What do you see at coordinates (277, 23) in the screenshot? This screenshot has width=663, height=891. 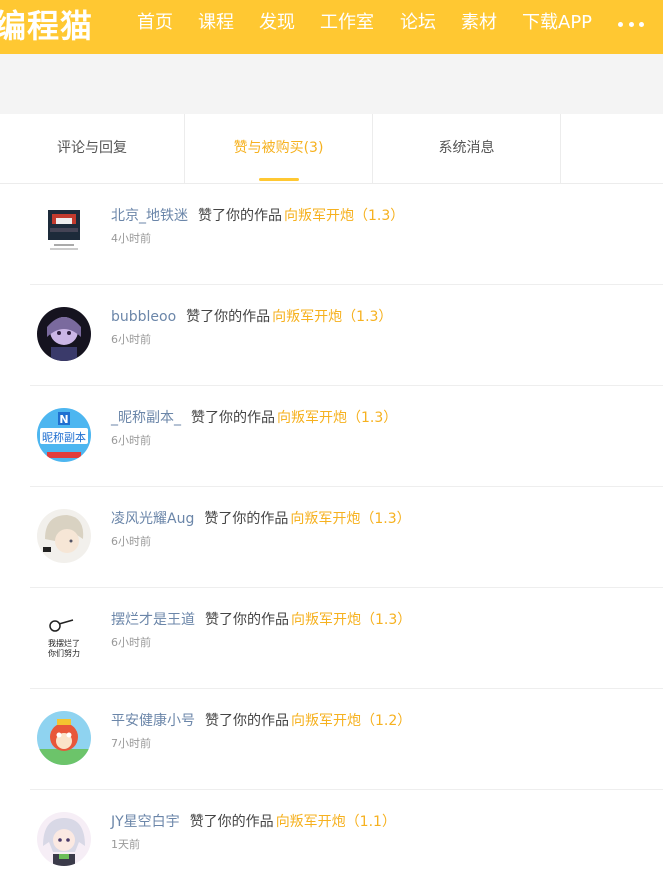 I see `nav-discover: 发现` at bounding box center [277, 23].